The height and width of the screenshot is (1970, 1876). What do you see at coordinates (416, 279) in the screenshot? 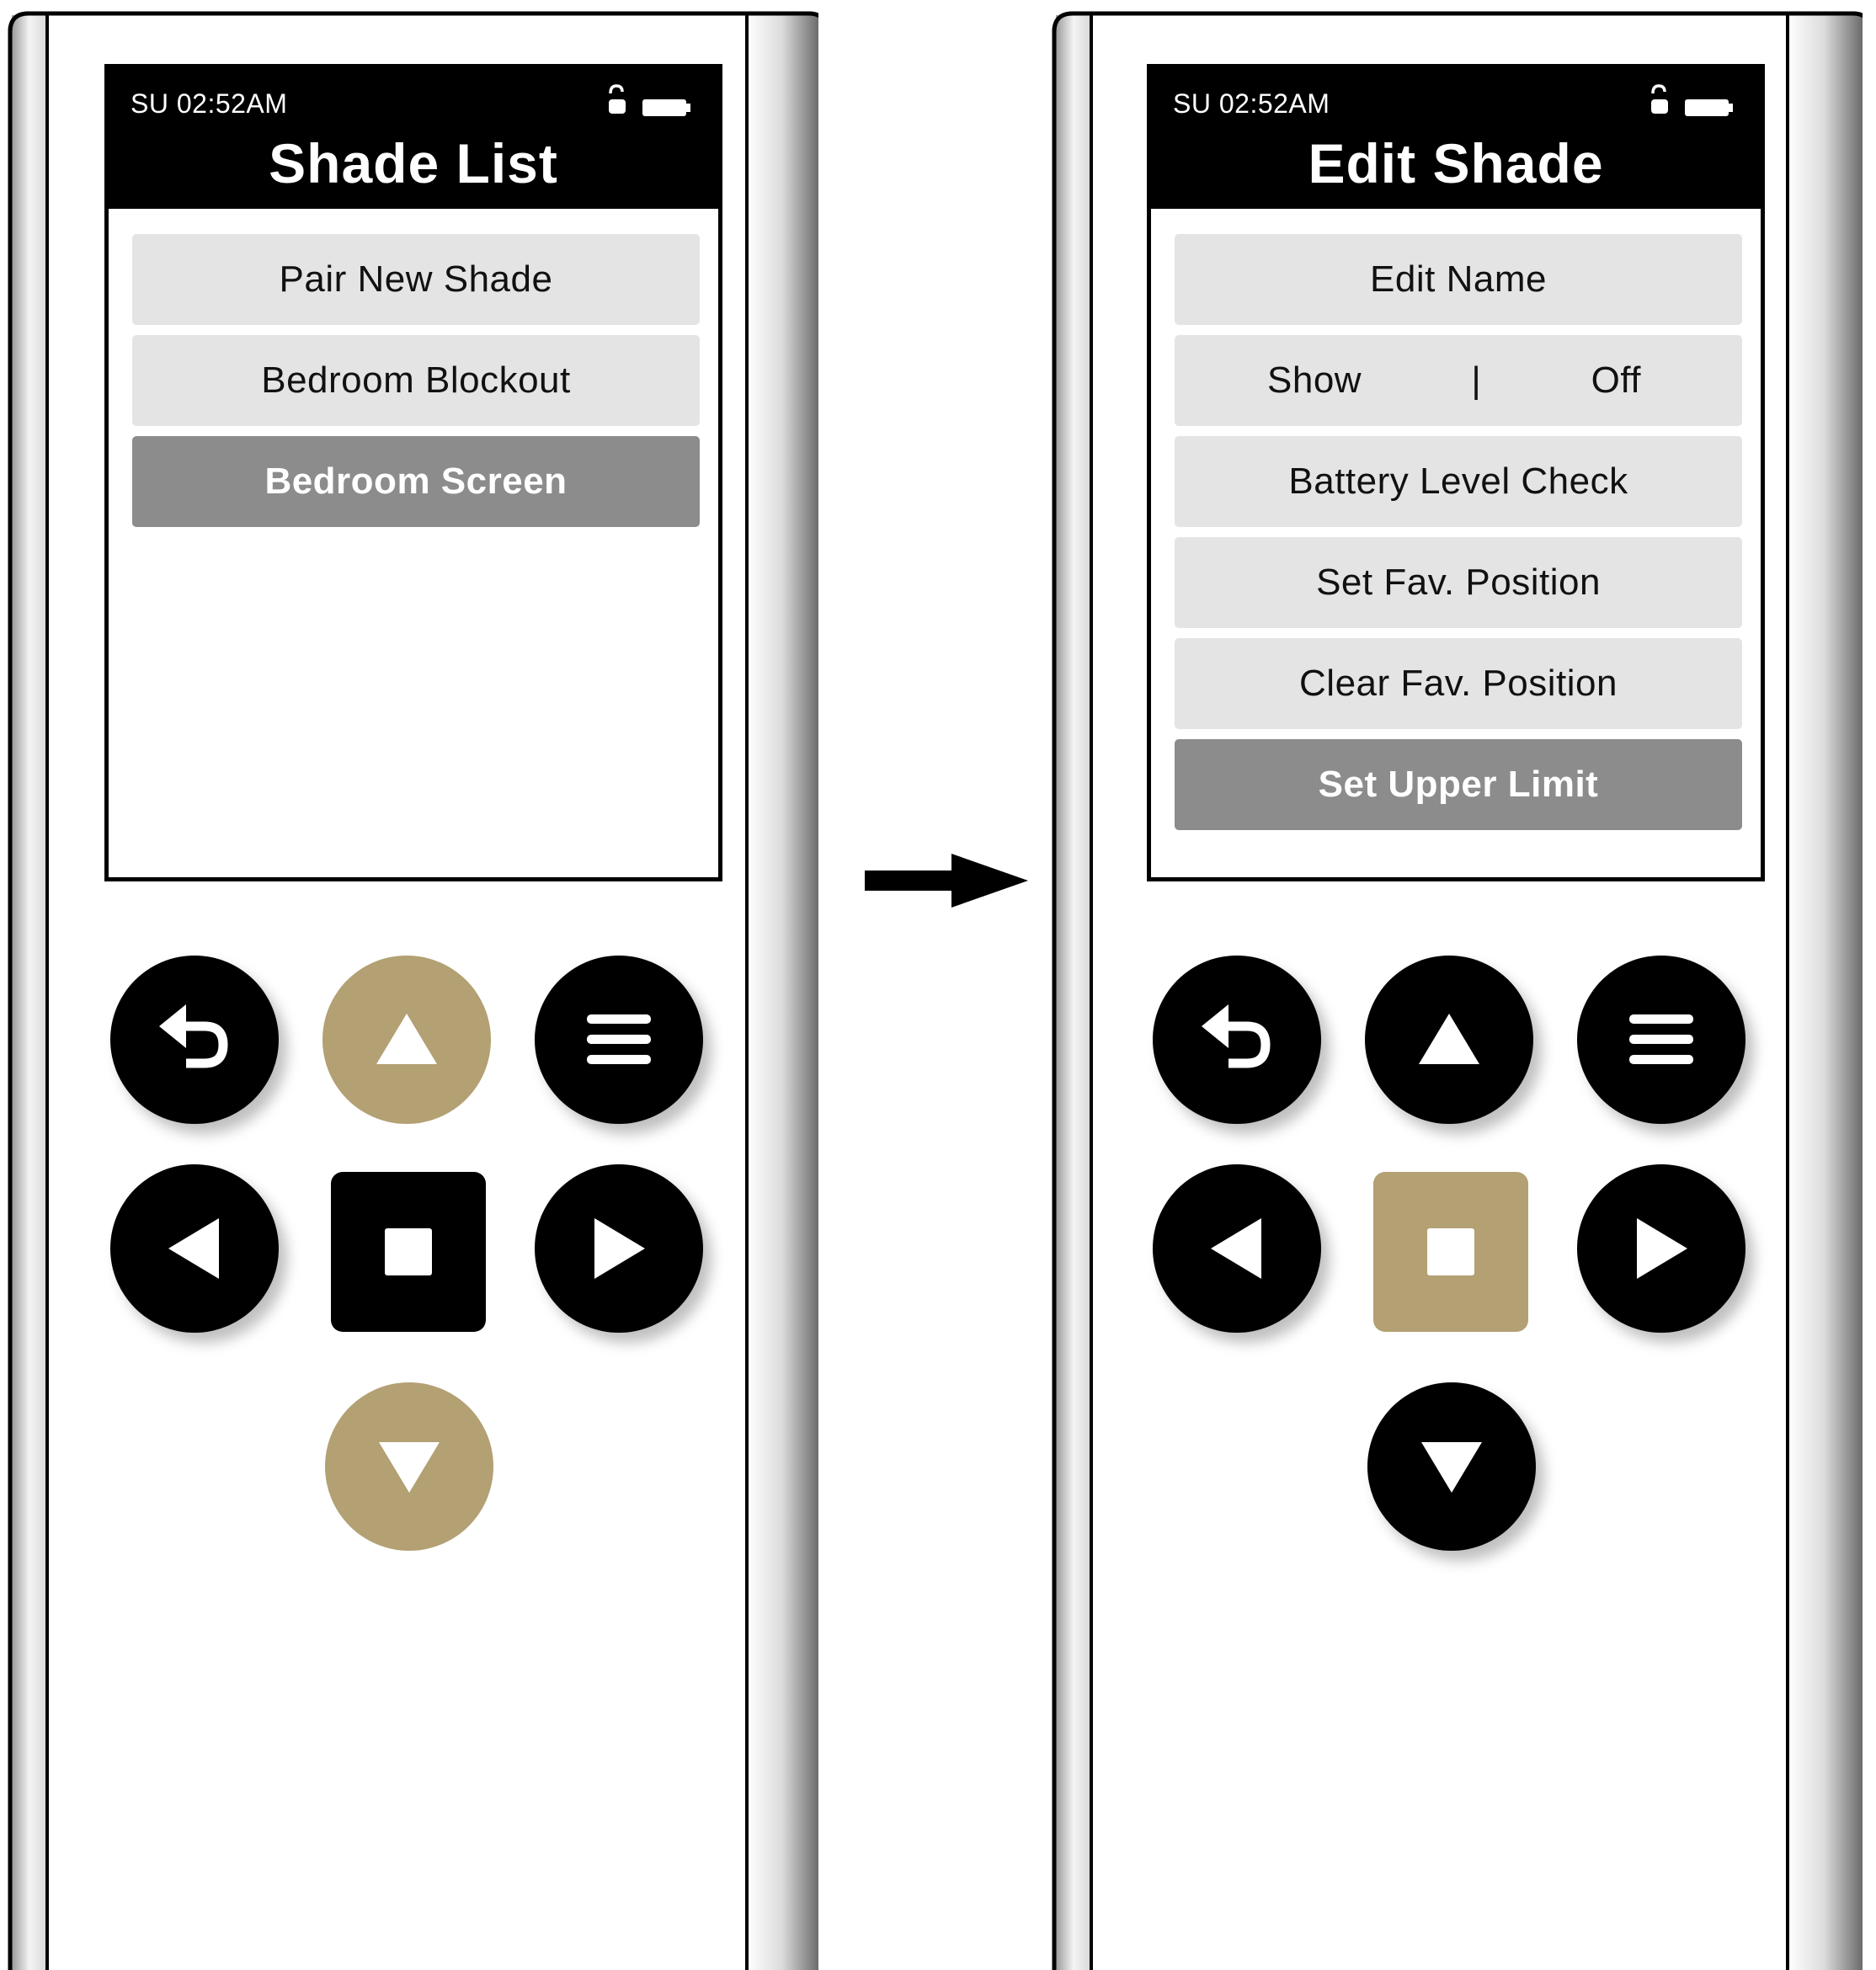
I see `menu-item-pair-new-shade: Pair New Shade` at bounding box center [416, 279].